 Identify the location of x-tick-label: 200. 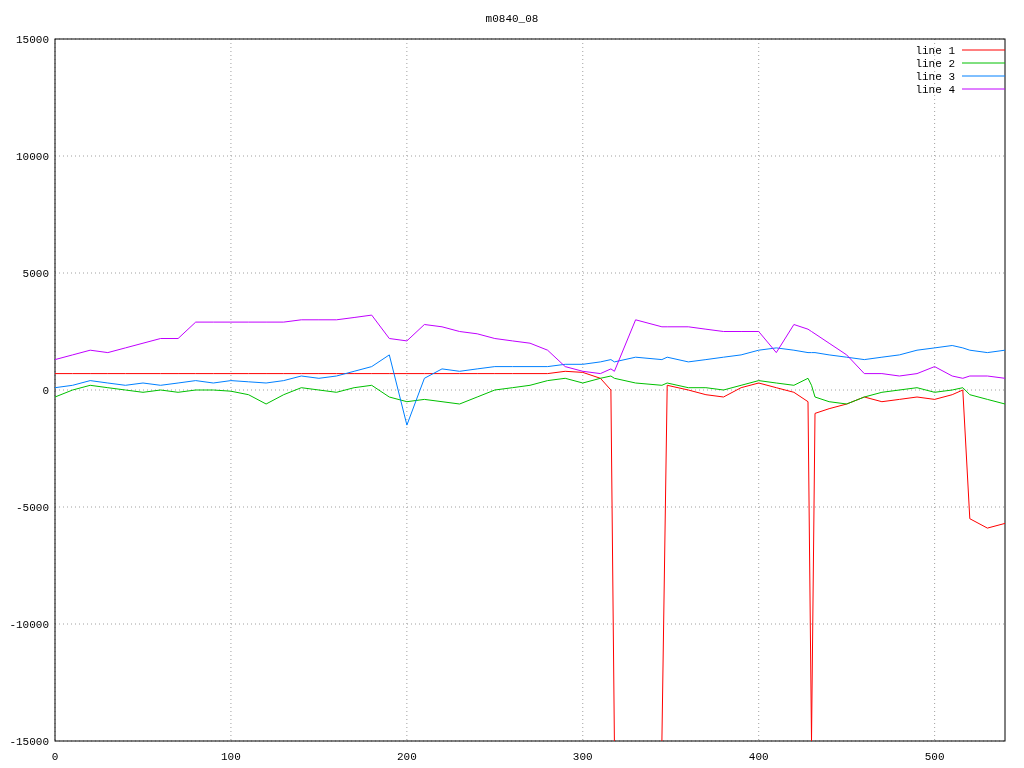
(406, 757).